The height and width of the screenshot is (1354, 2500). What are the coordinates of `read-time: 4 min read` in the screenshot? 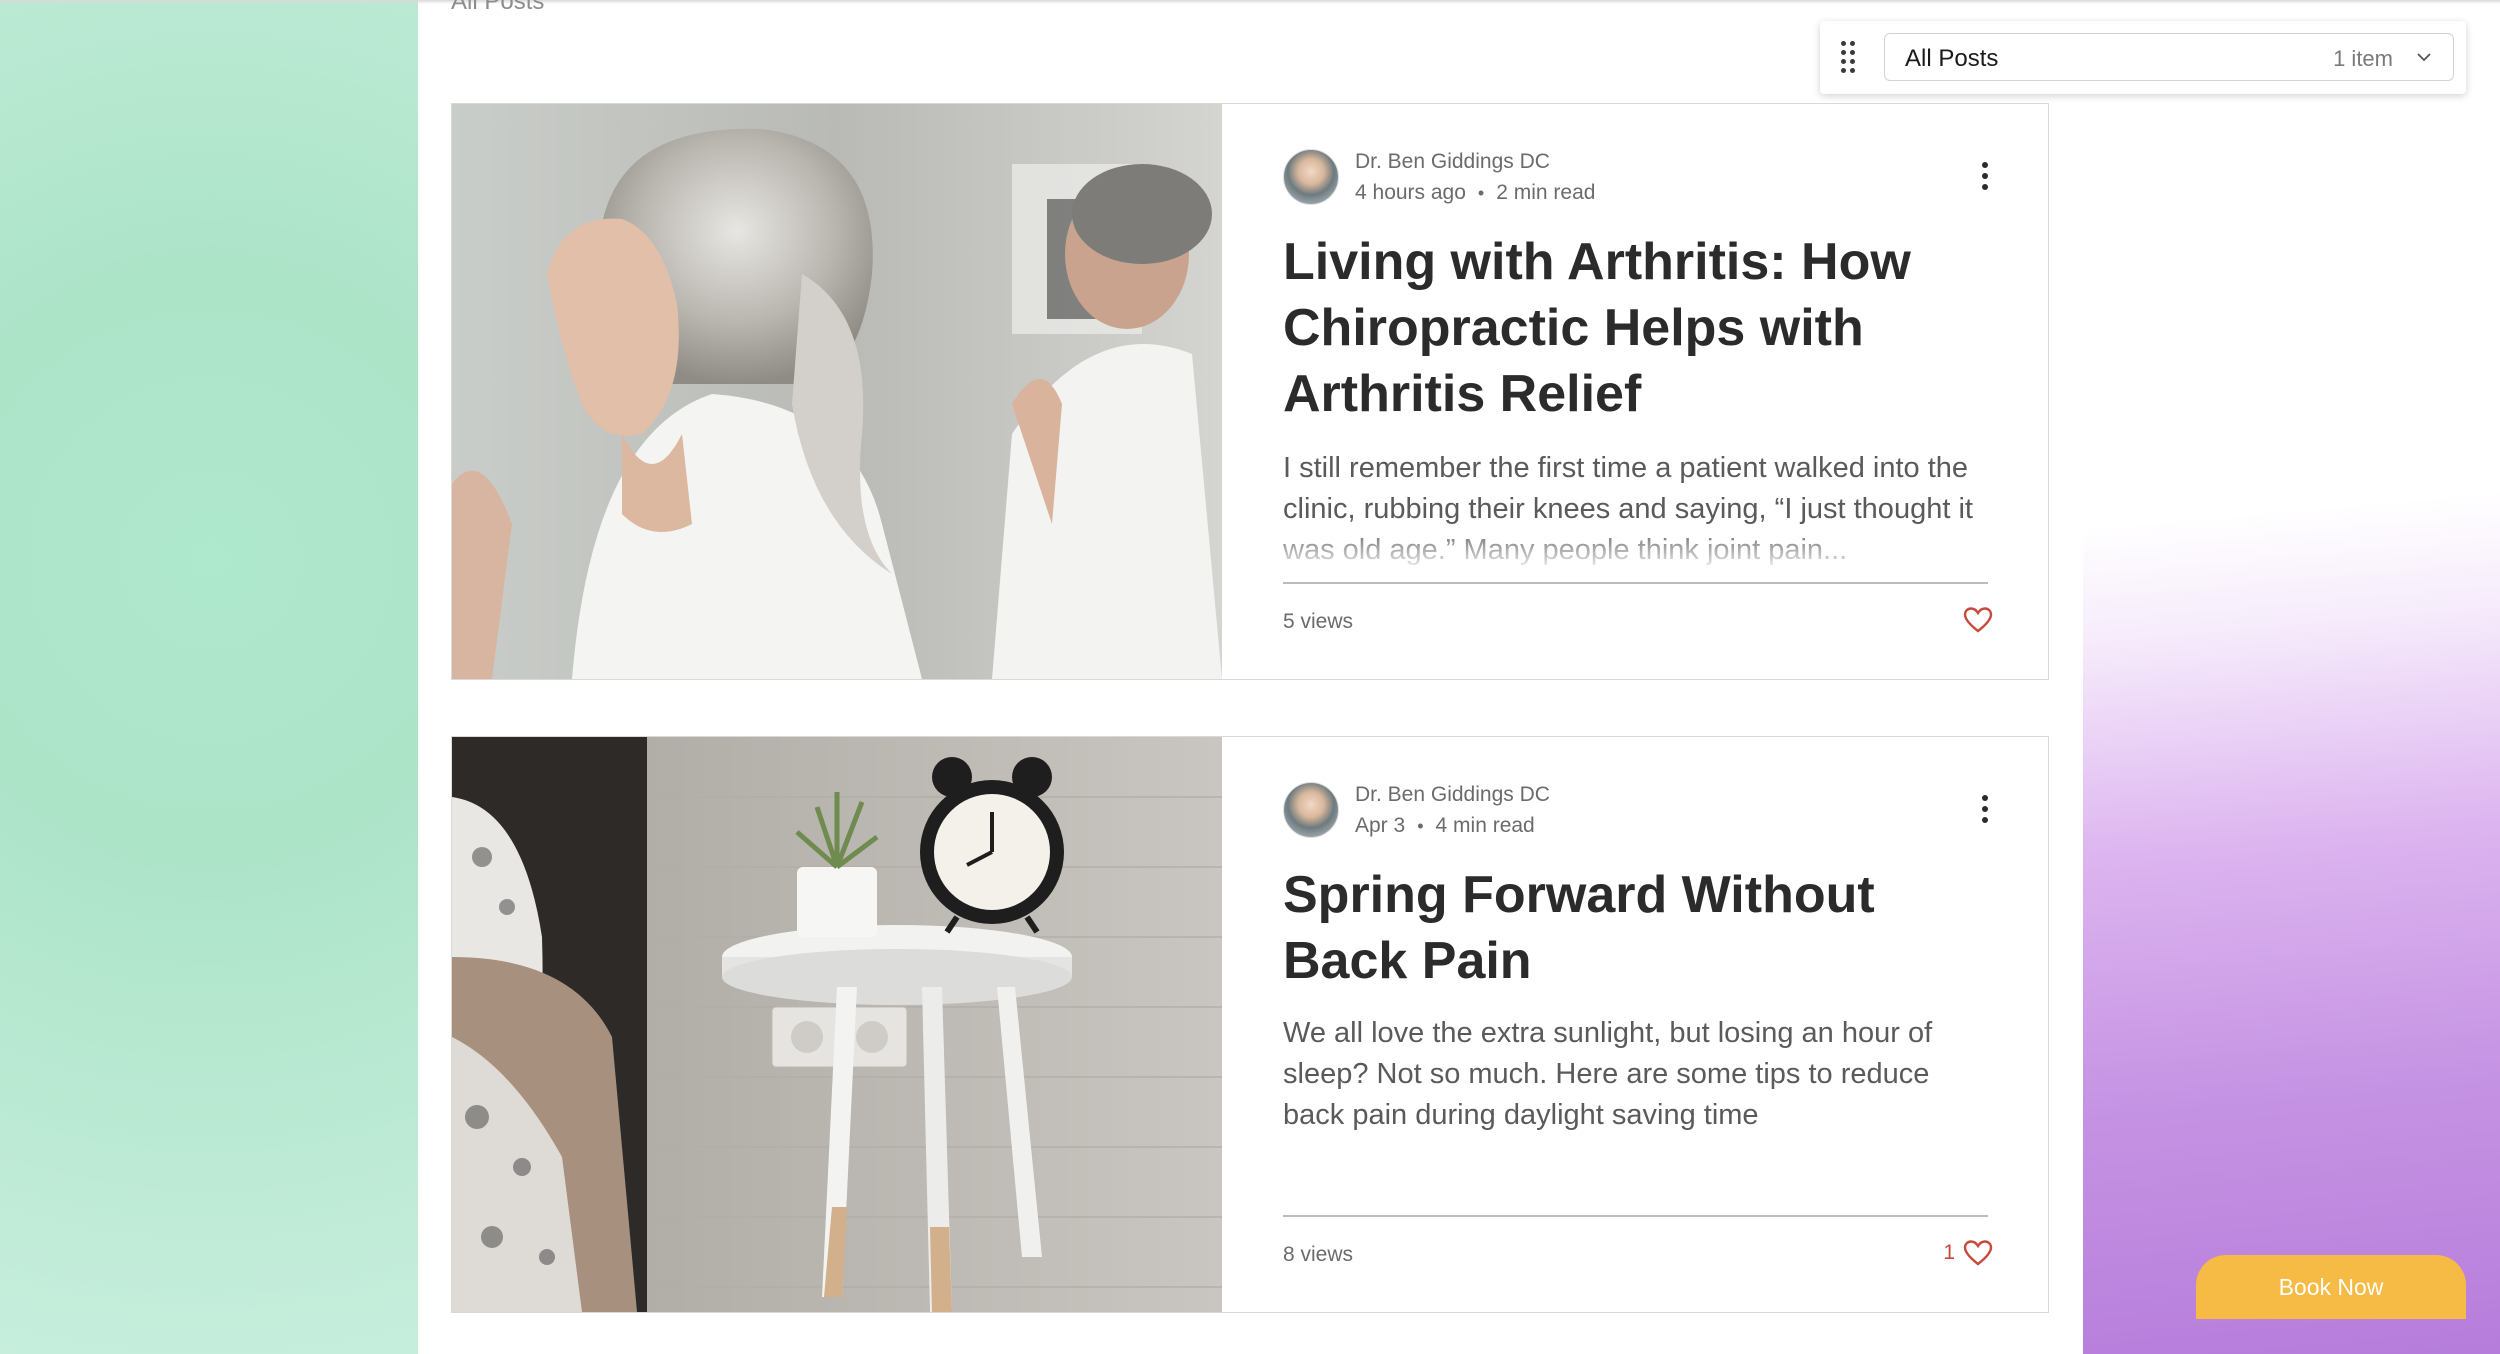 It's located at (1485, 825).